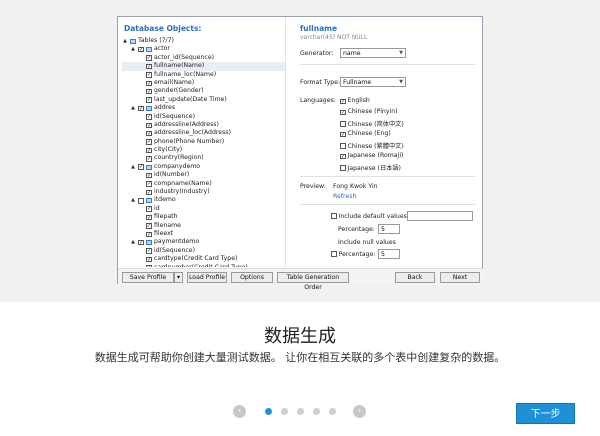 The width and height of the screenshot is (600, 436). Describe the element at coordinates (141, 201) in the screenshot. I see `tree-checkbox` at that location.